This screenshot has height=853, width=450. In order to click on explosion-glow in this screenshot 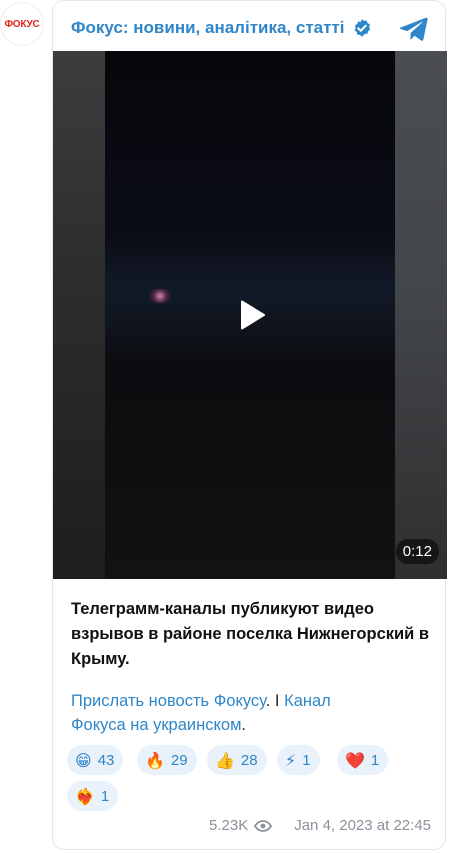, I will do `click(160, 296)`.